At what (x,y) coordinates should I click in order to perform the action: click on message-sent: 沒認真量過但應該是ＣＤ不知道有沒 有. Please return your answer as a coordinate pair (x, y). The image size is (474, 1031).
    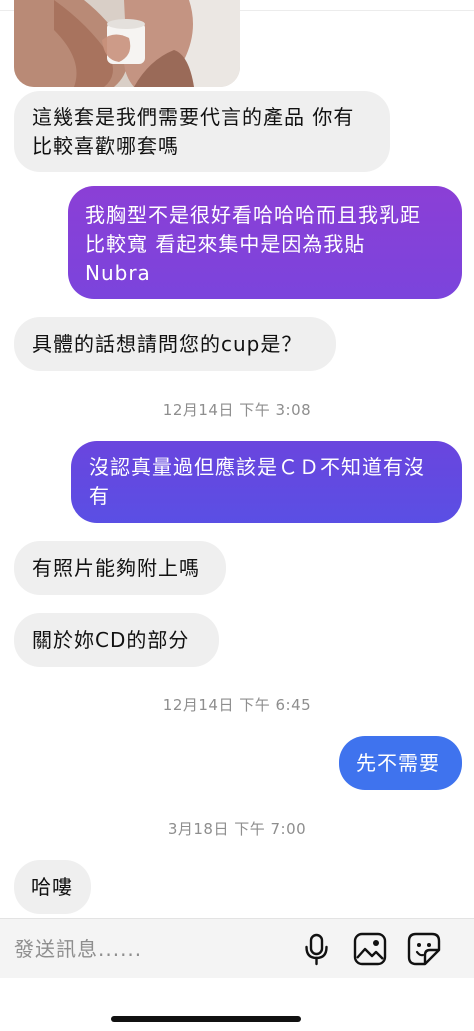
    Looking at the image, I should click on (266, 482).